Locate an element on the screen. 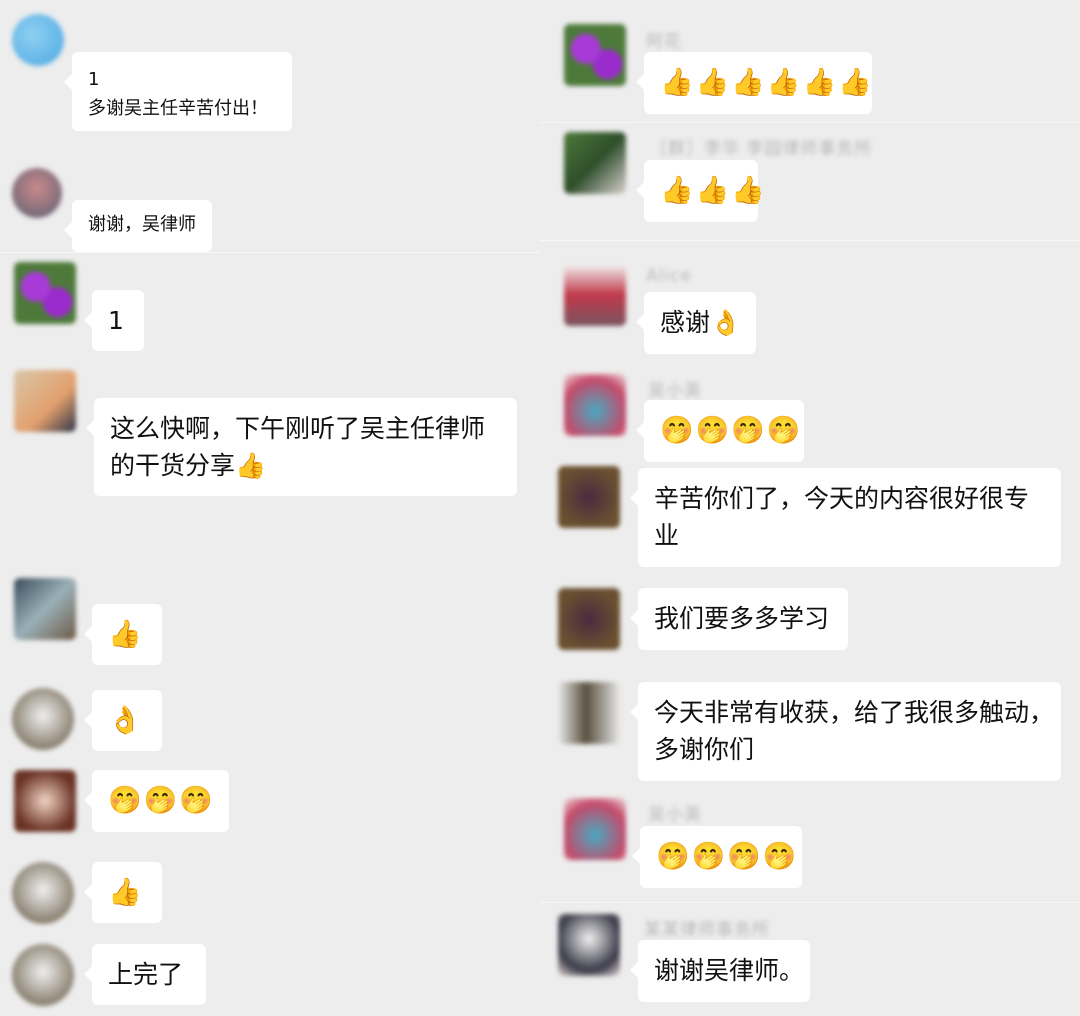 The image size is (1080, 1016). message-bubble: 1 is located at coordinates (114, 320).